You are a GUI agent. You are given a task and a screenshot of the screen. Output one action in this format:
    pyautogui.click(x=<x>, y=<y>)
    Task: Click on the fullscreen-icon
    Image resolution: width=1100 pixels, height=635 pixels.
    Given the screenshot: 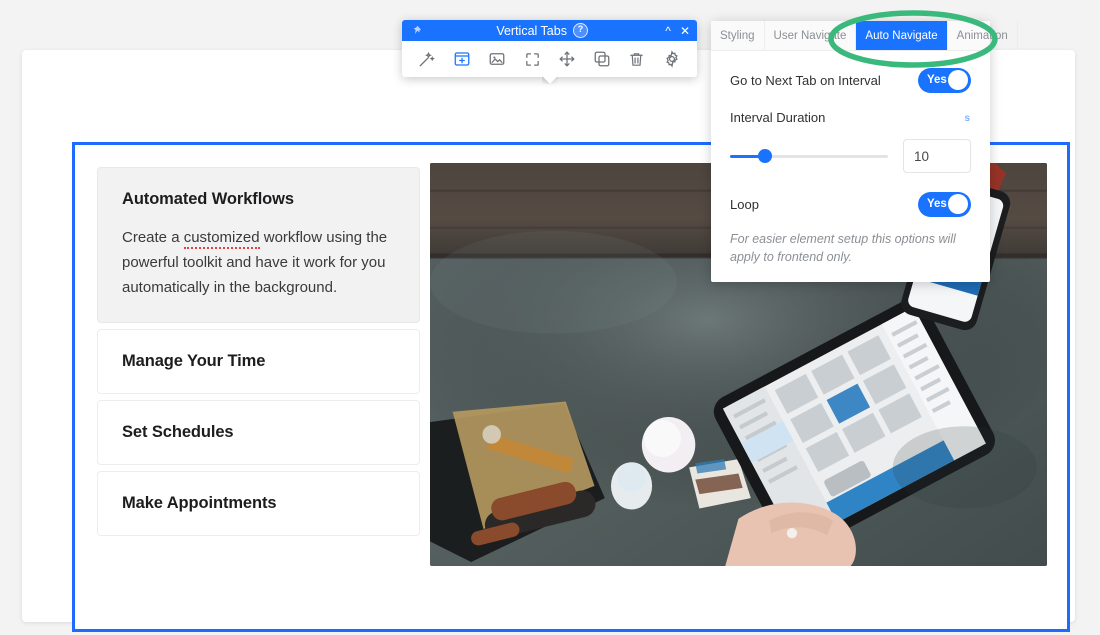 What is the action you would take?
    pyautogui.click(x=532, y=59)
    